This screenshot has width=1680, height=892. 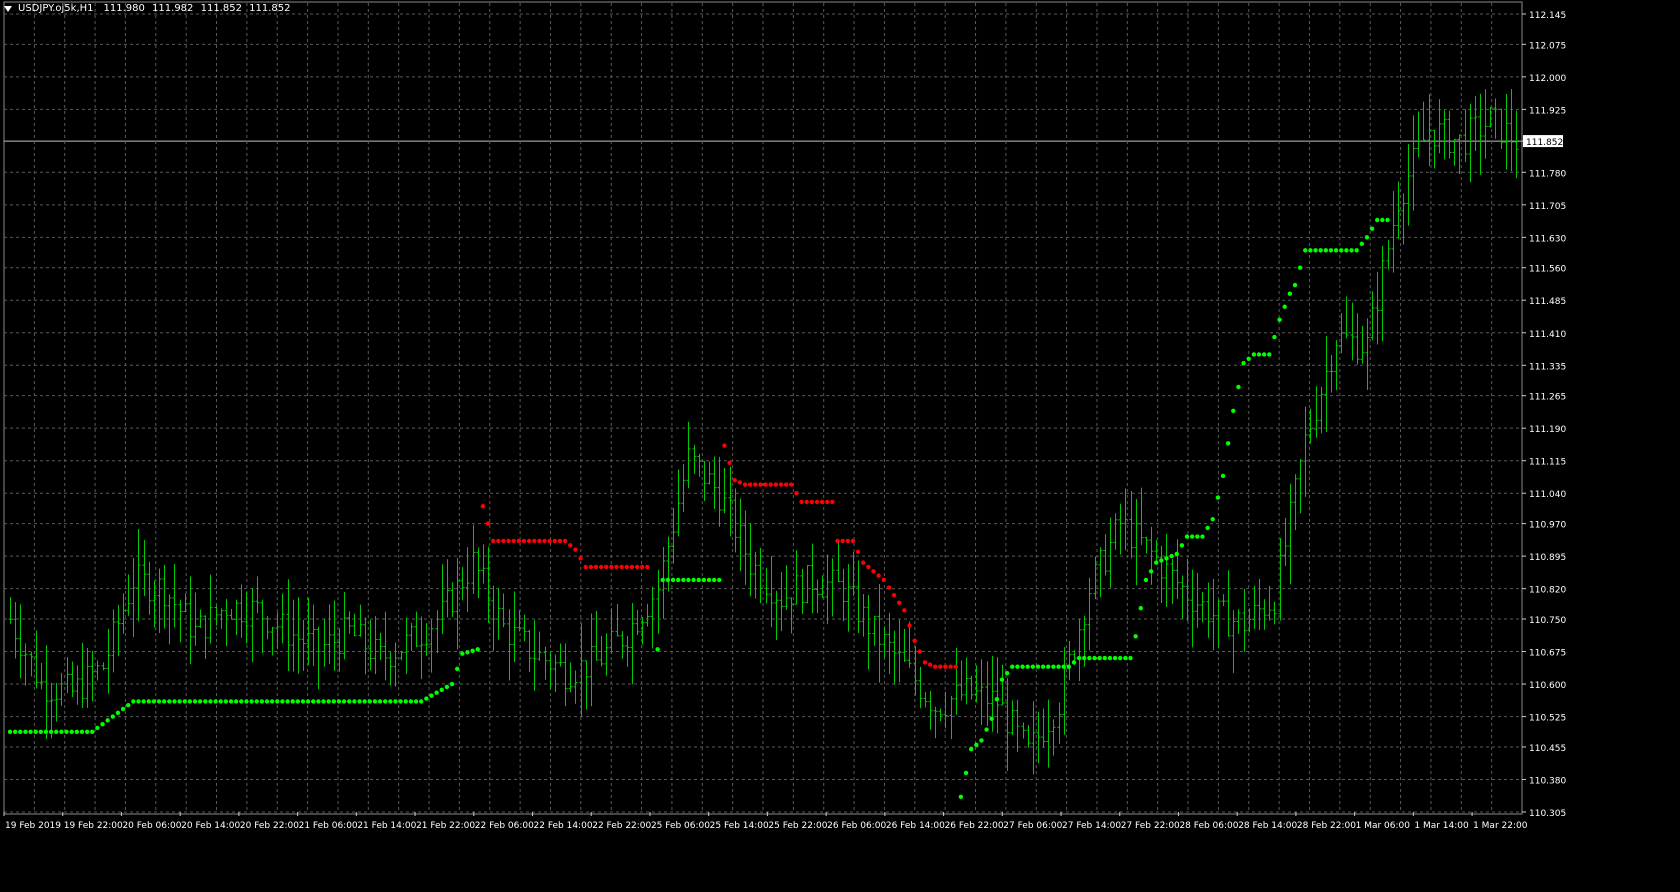 I want to click on time-tick-label: 20 Feb 06:00, so click(x=151, y=826).